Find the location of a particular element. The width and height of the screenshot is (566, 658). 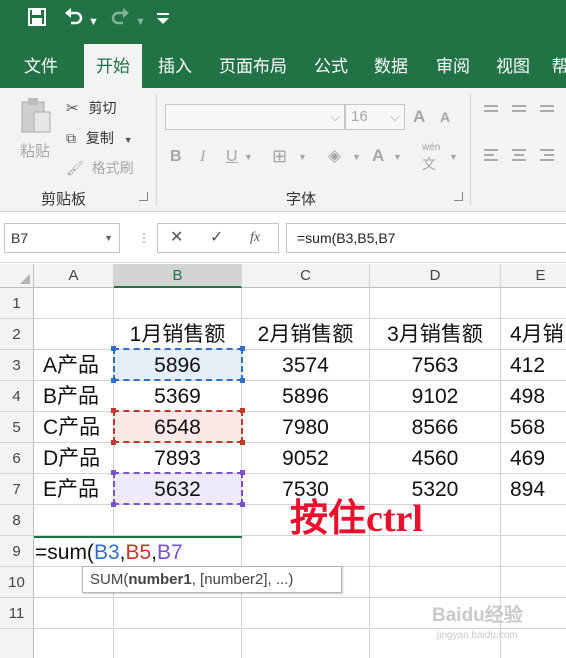

column-header-e: E is located at coordinates (533, 276).